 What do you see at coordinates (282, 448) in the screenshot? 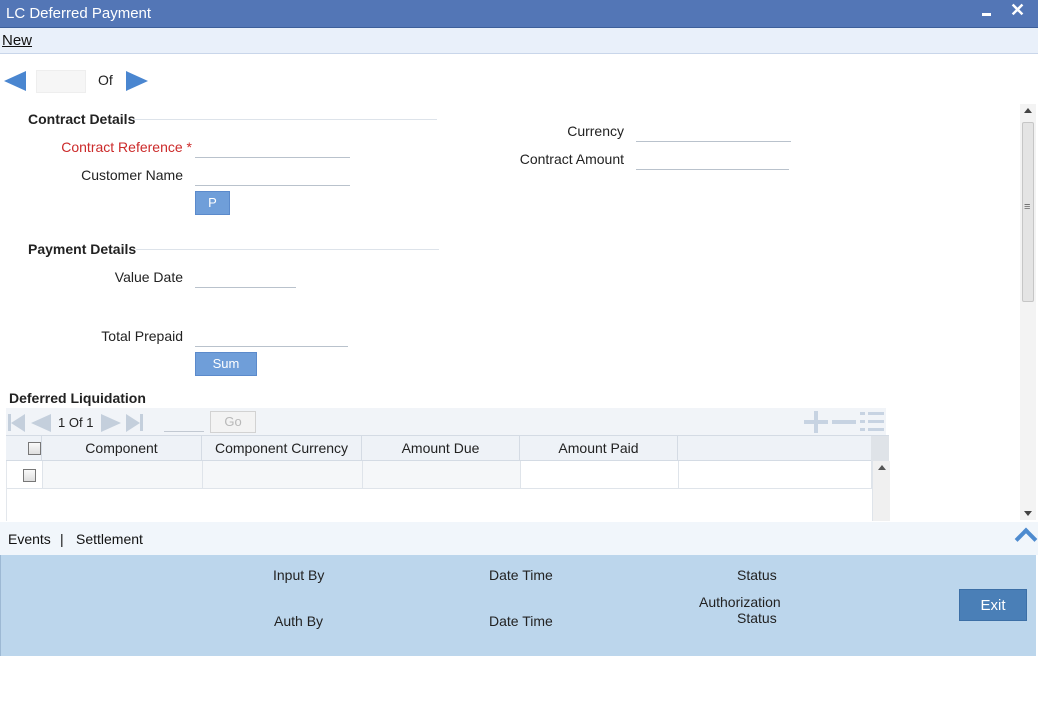
I see `column-header-component-currency: Component Currency` at bounding box center [282, 448].